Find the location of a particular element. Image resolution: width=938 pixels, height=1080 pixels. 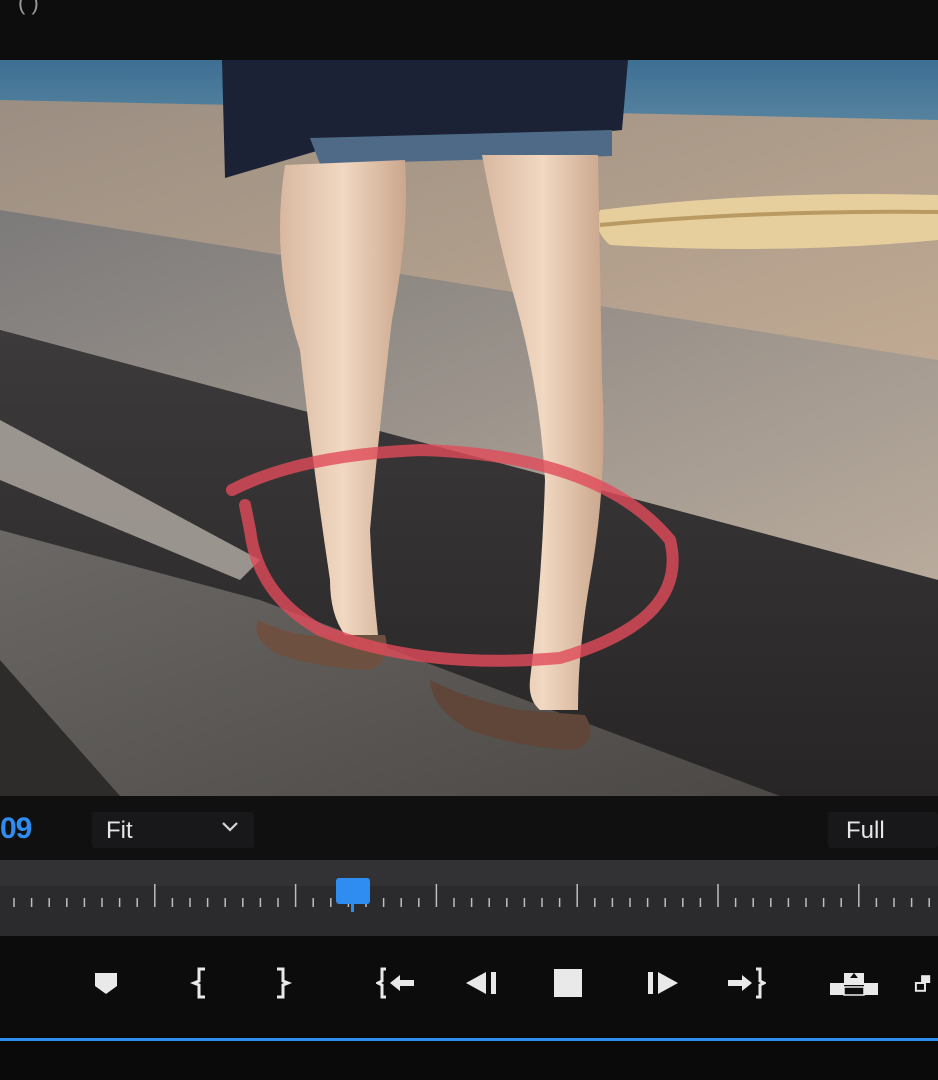

lift-button is located at coordinates (854, 983).